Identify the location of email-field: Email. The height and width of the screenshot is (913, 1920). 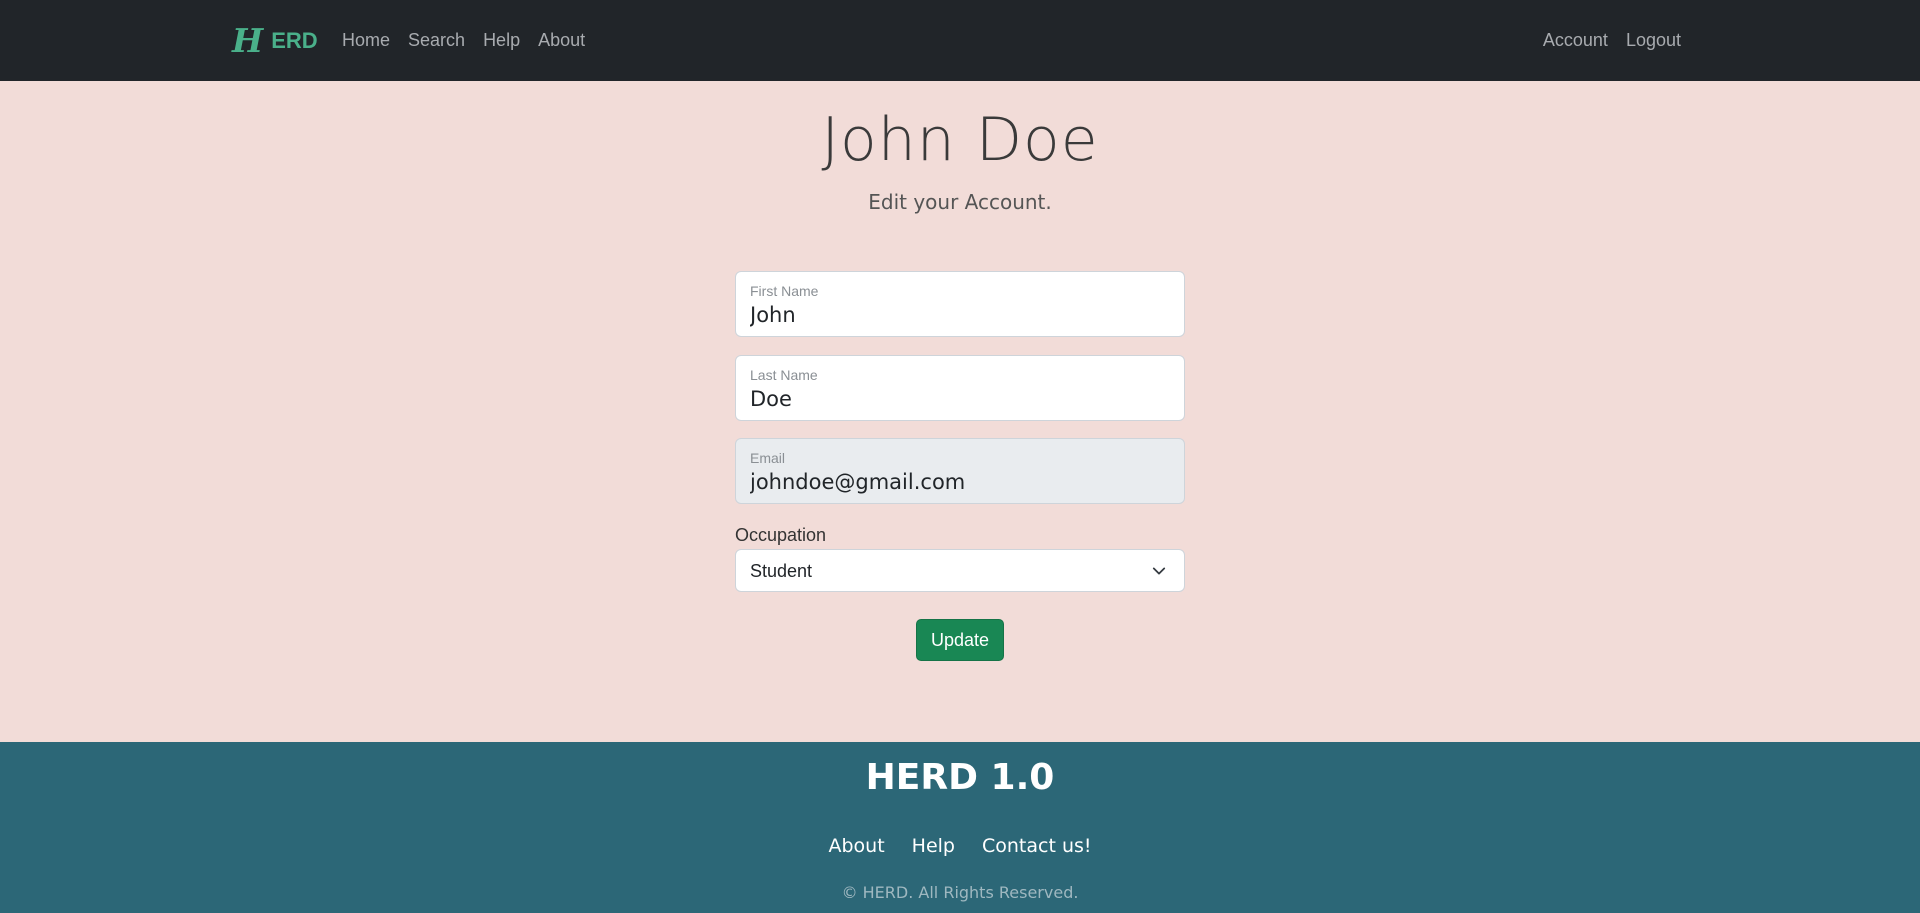
(960, 471).